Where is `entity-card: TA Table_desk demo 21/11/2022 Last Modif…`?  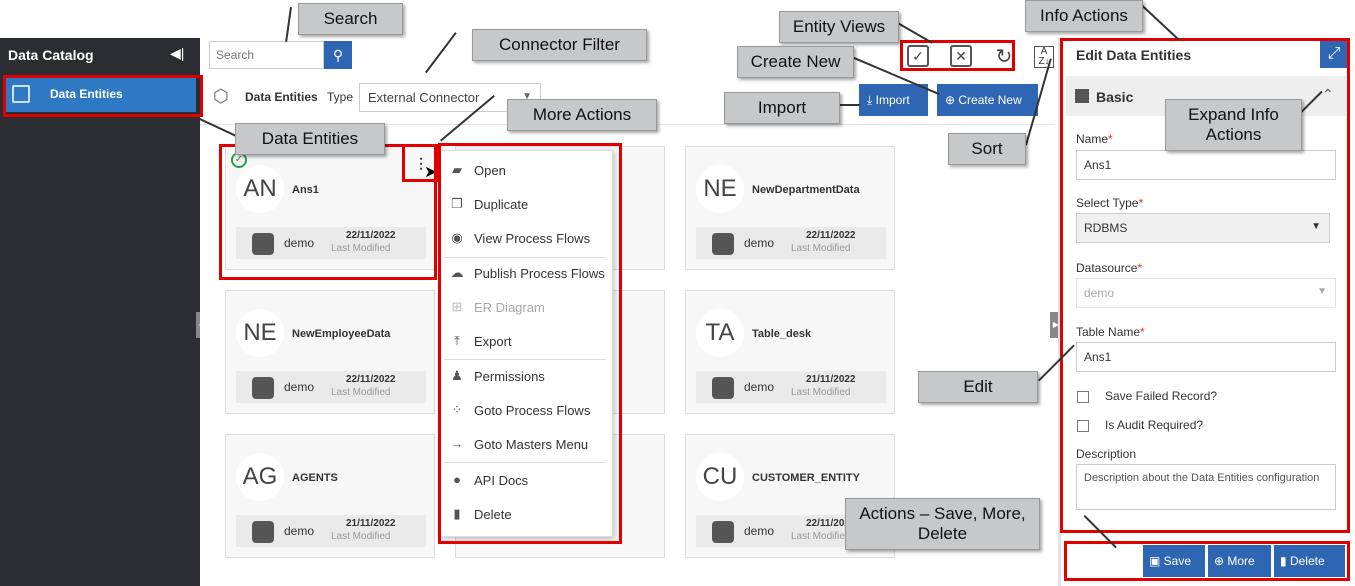 entity-card: TA Table_desk demo 21/11/2022 Last Modif… is located at coordinates (790, 352).